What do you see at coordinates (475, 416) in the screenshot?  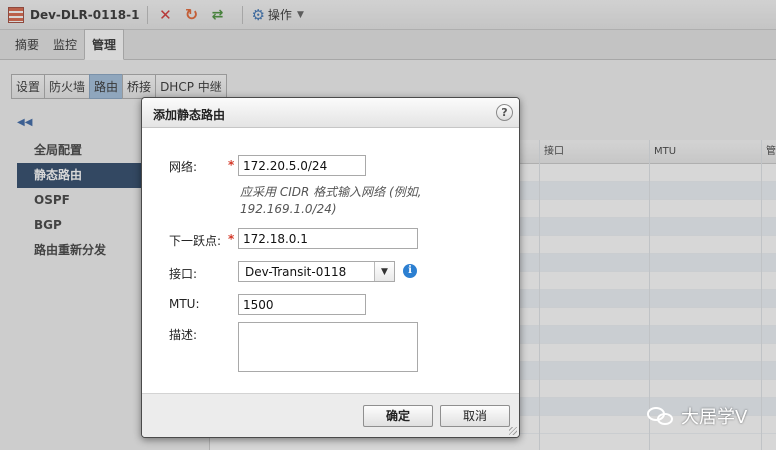 I see `cancel-button: 取消` at bounding box center [475, 416].